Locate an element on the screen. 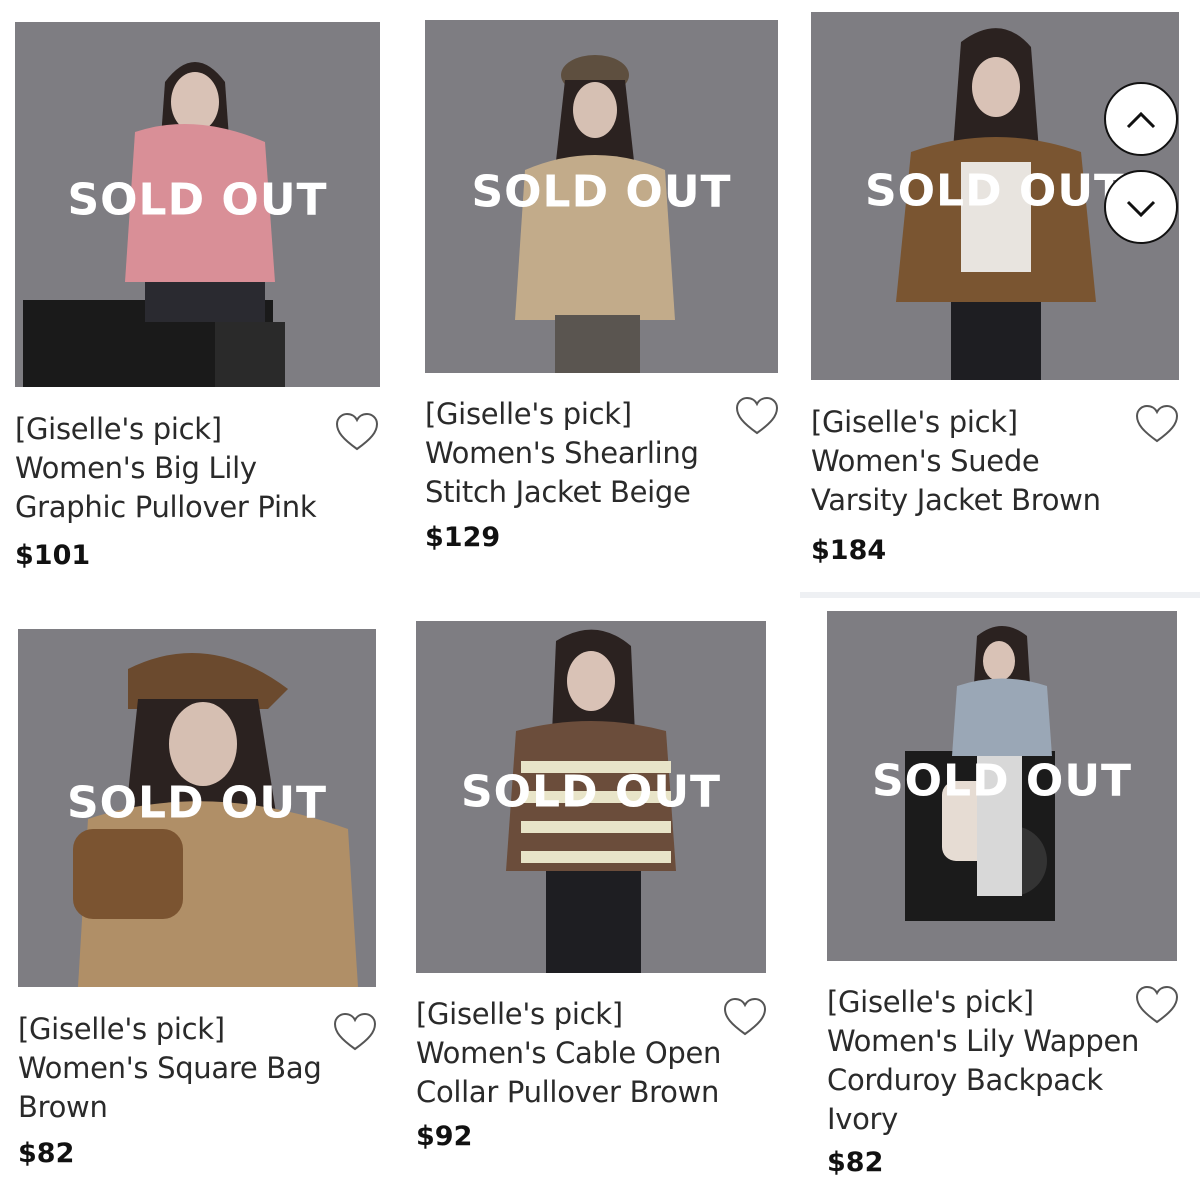 The height and width of the screenshot is (1200, 1200). product-price: $129 is located at coordinates (463, 537).